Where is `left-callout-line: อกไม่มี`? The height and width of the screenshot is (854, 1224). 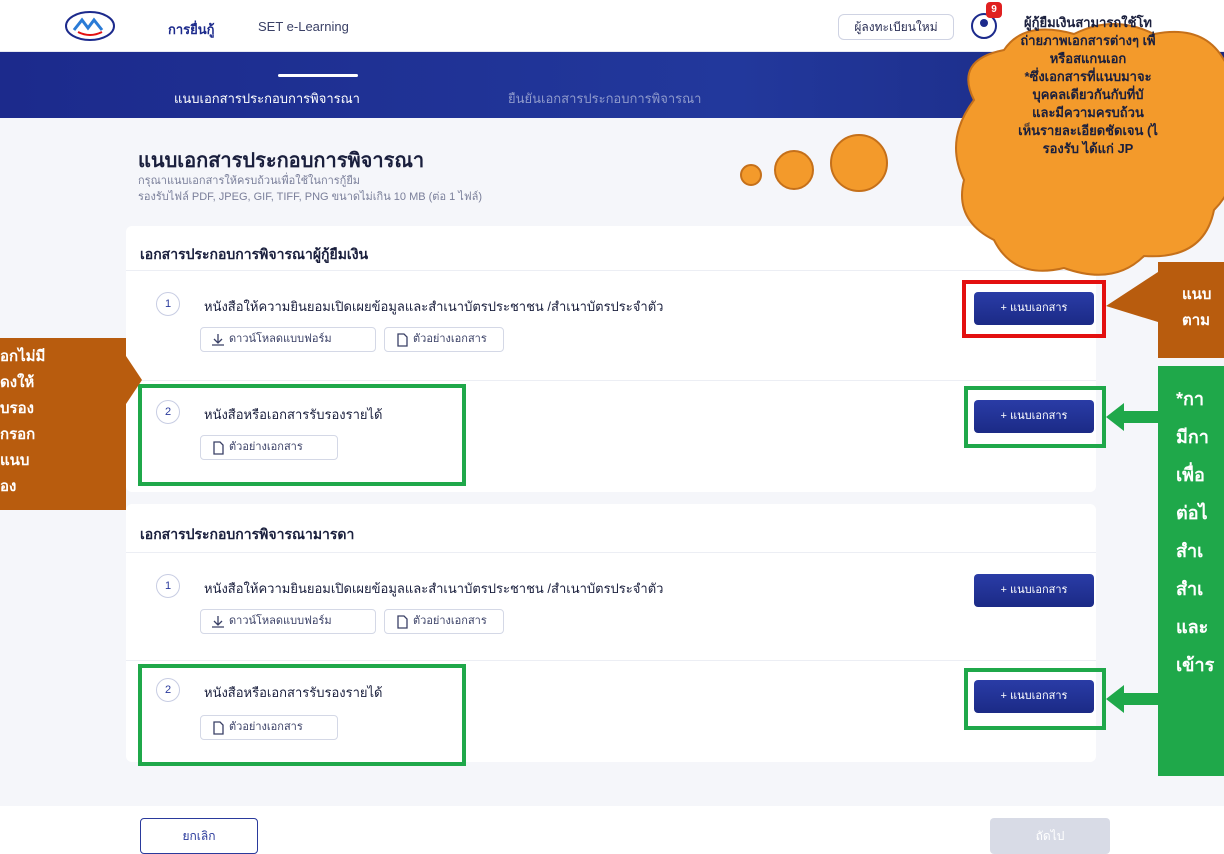
left-callout-line: อกไม่มี is located at coordinates (23, 356).